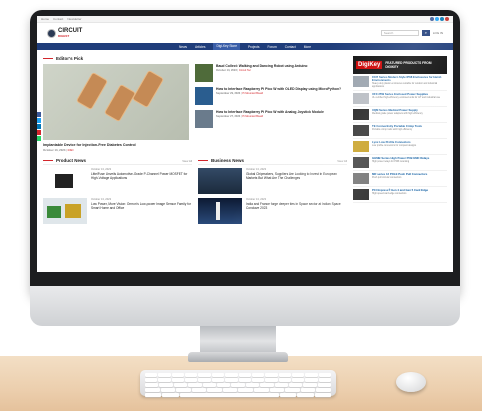  I want to click on facebook-share-icon, so click(39, 114).